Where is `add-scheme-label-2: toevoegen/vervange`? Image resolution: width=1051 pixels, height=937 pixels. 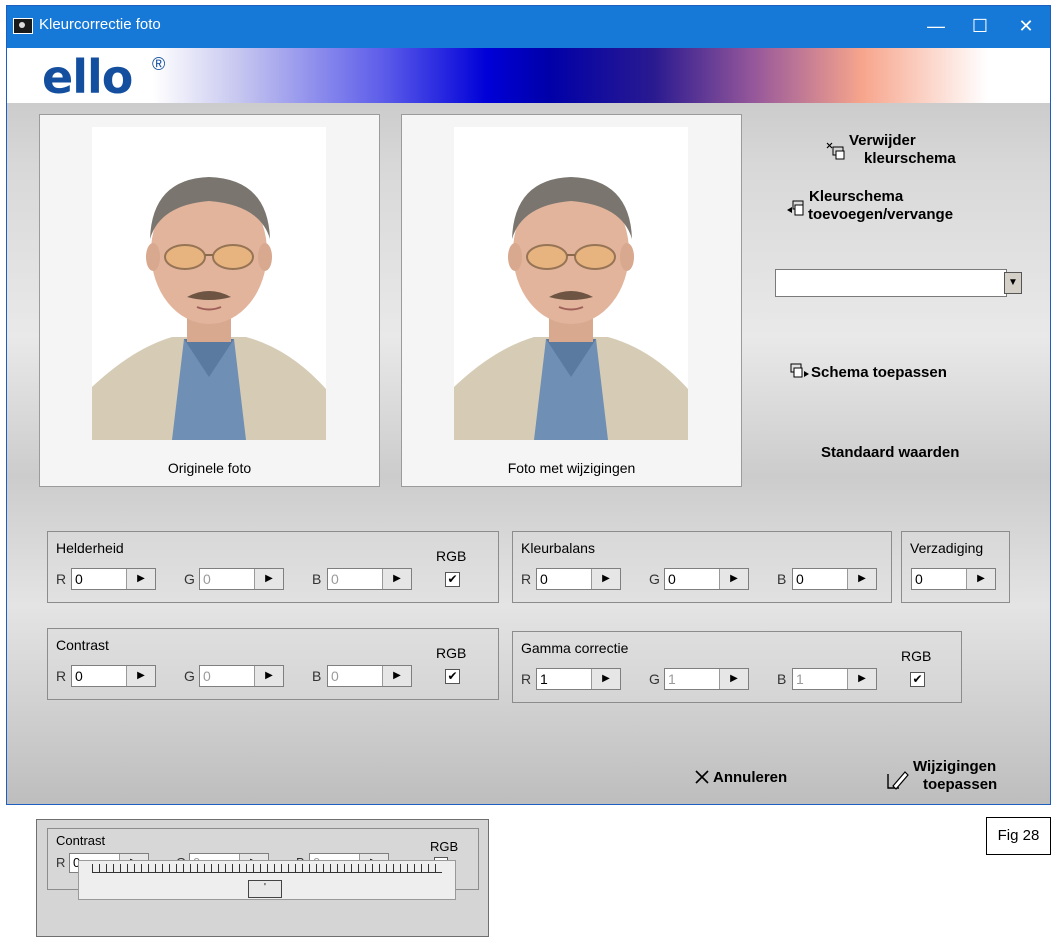 add-scheme-label-2: toevoegen/vervange is located at coordinates (881, 214).